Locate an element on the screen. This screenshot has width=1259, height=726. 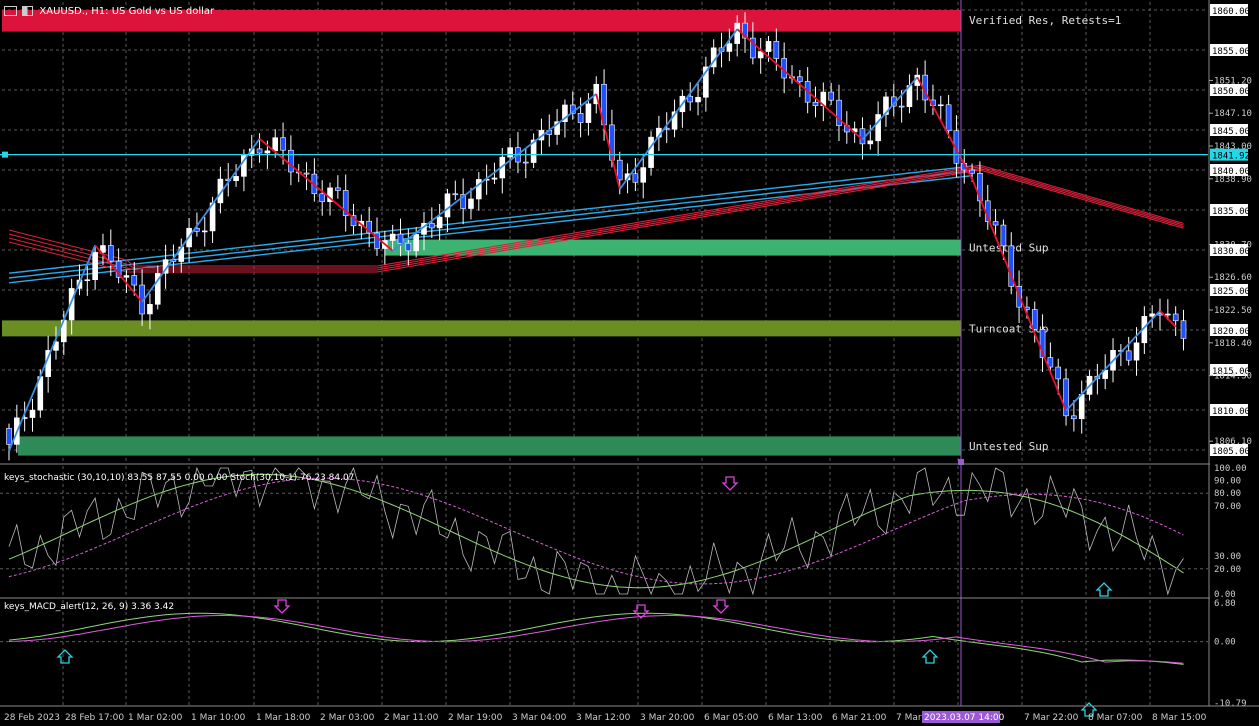
macd-tick: 6.80 is located at coordinates (1225, 604).